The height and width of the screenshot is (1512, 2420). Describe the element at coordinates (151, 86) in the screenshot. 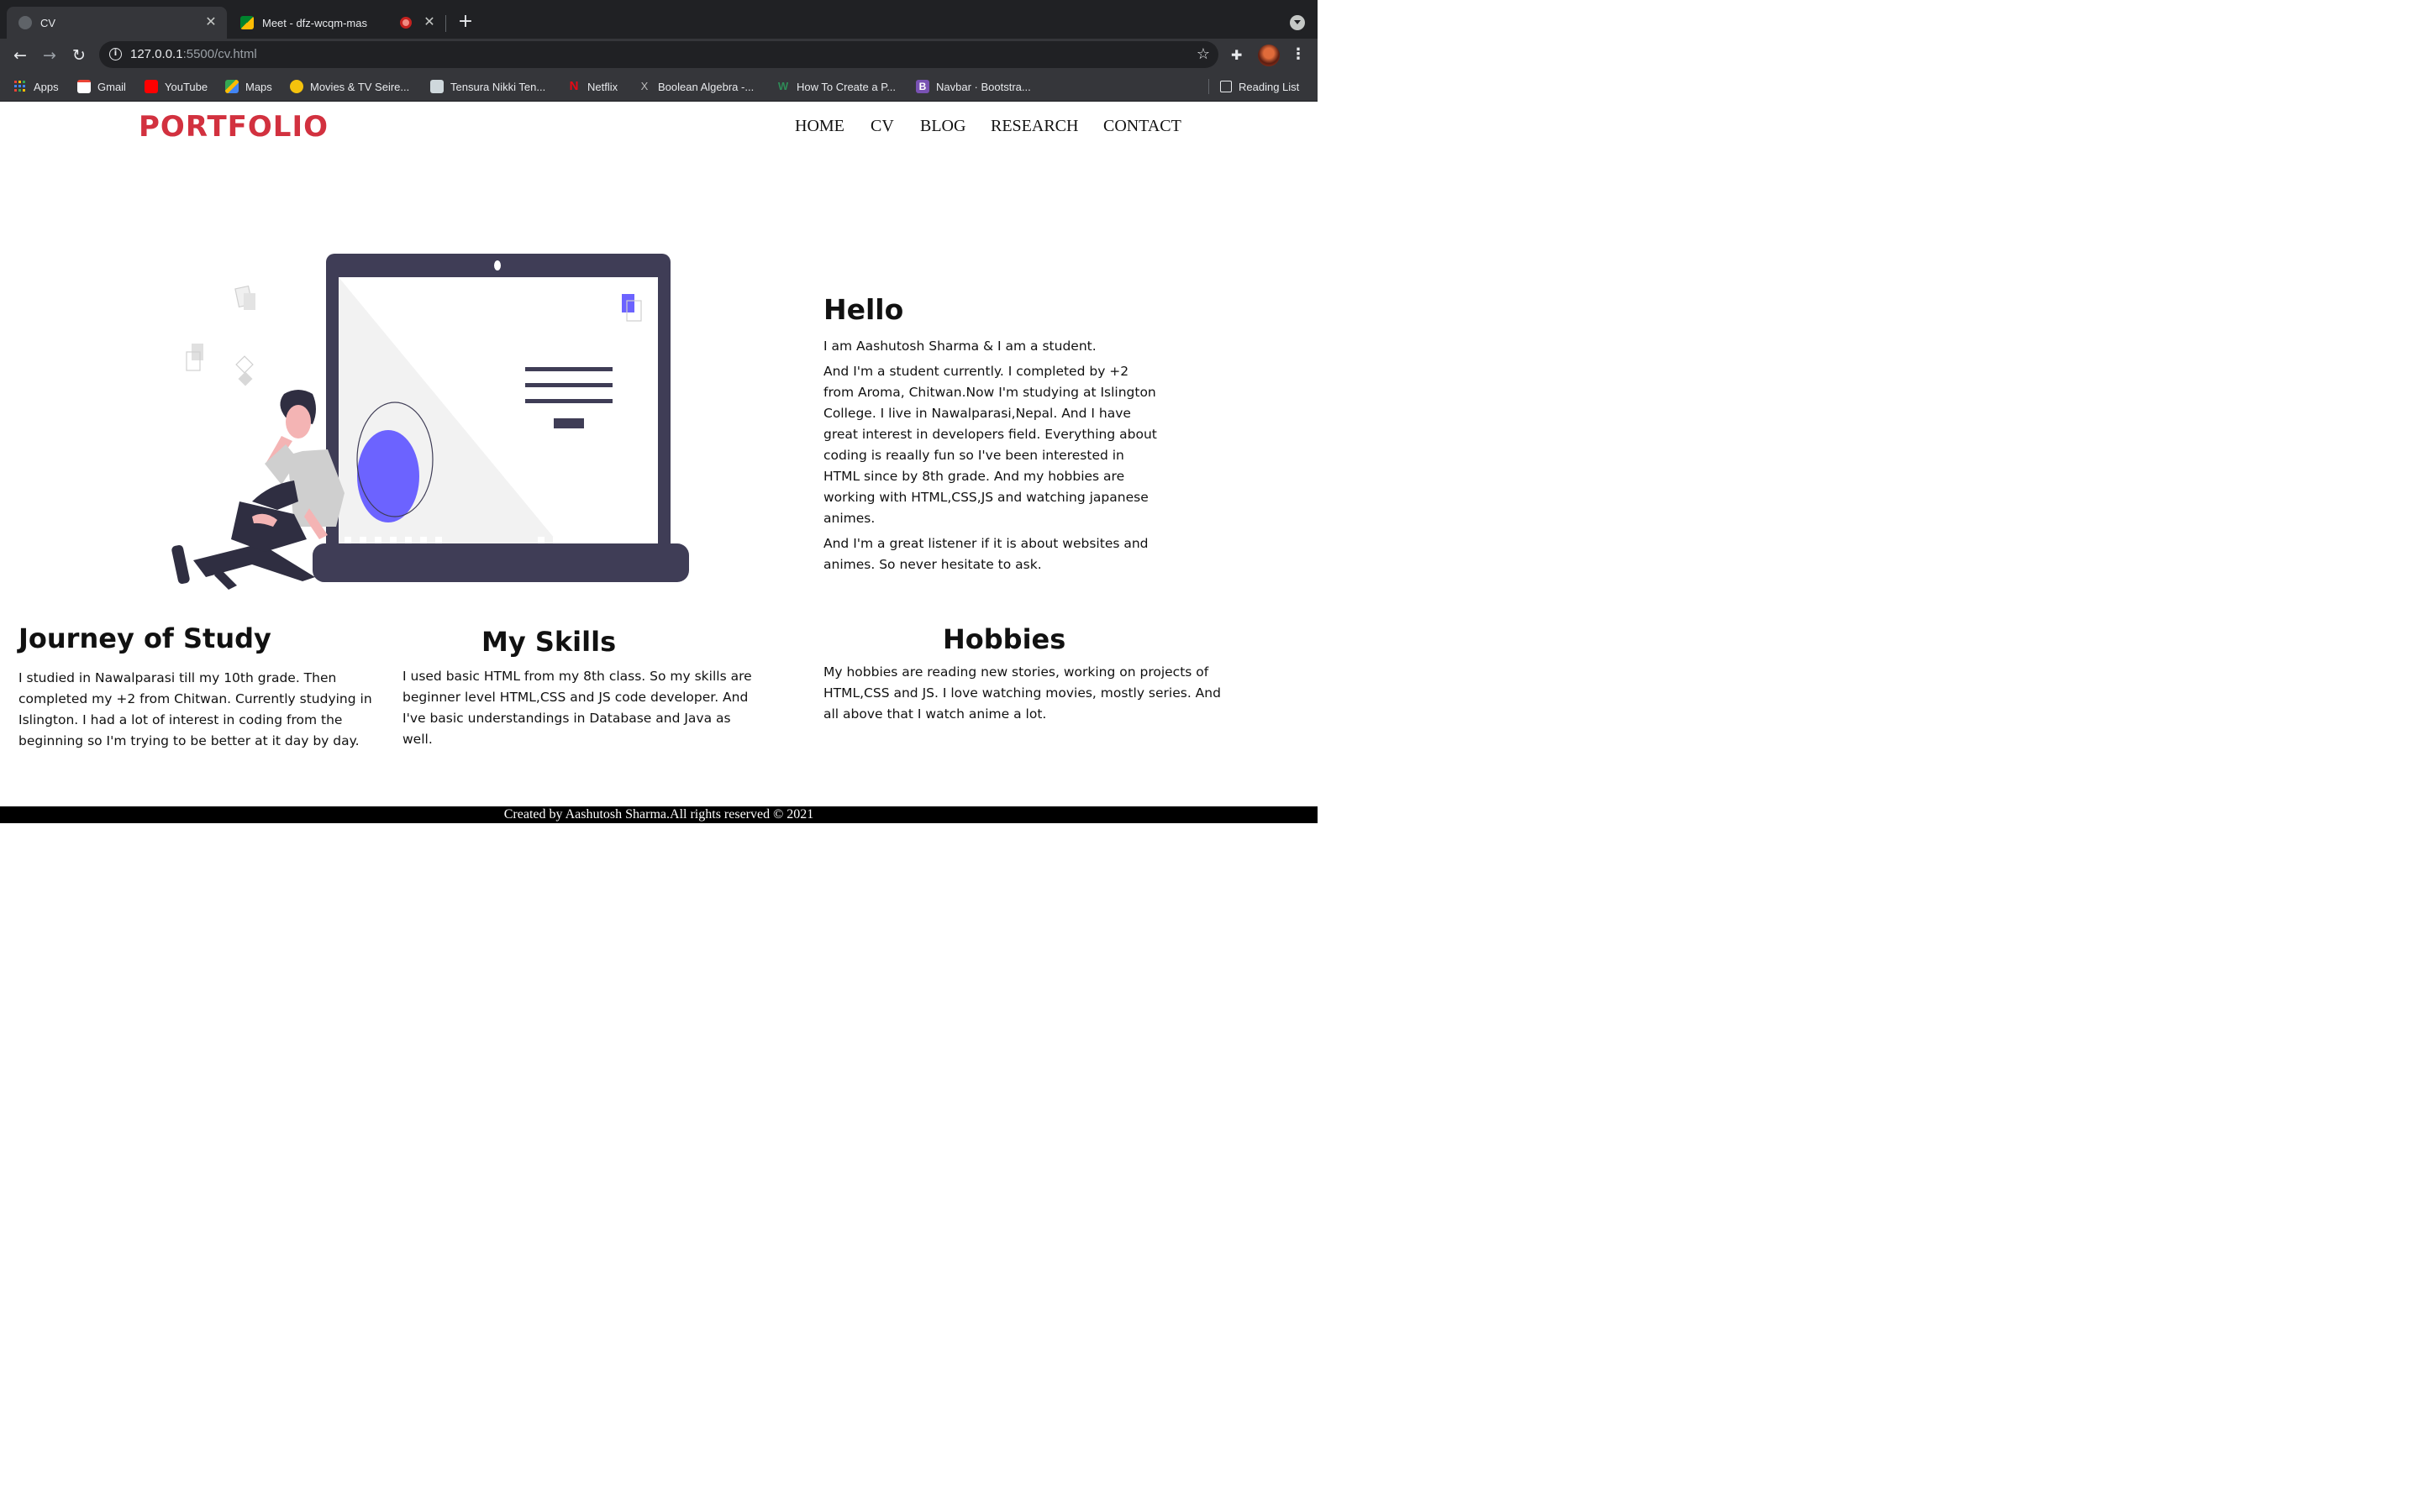

I see `youtube-icon` at that location.